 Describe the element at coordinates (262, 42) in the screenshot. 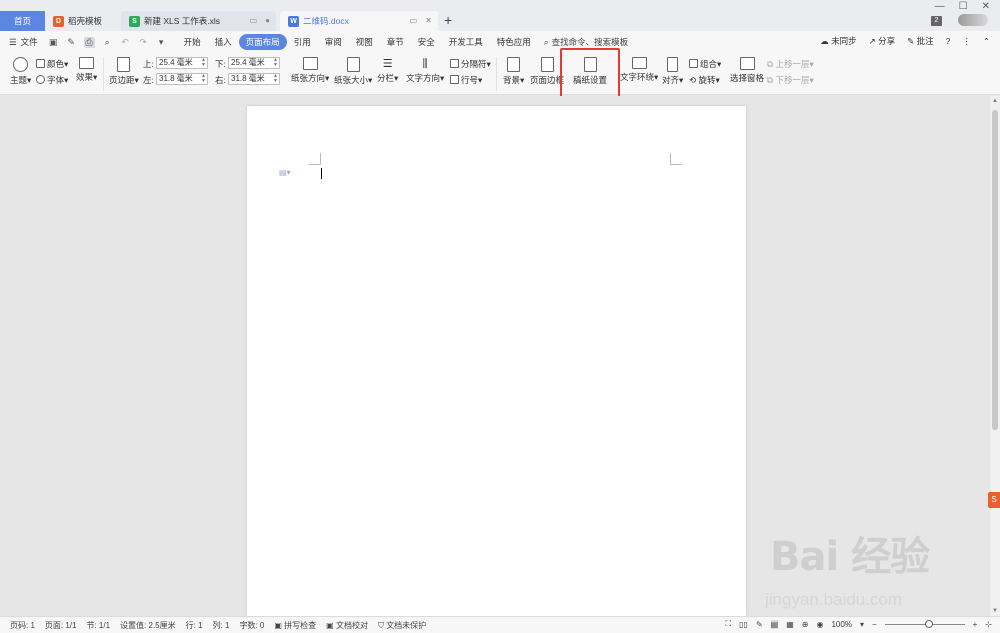

I see `tab-page-layout: 页面布局` at that location.